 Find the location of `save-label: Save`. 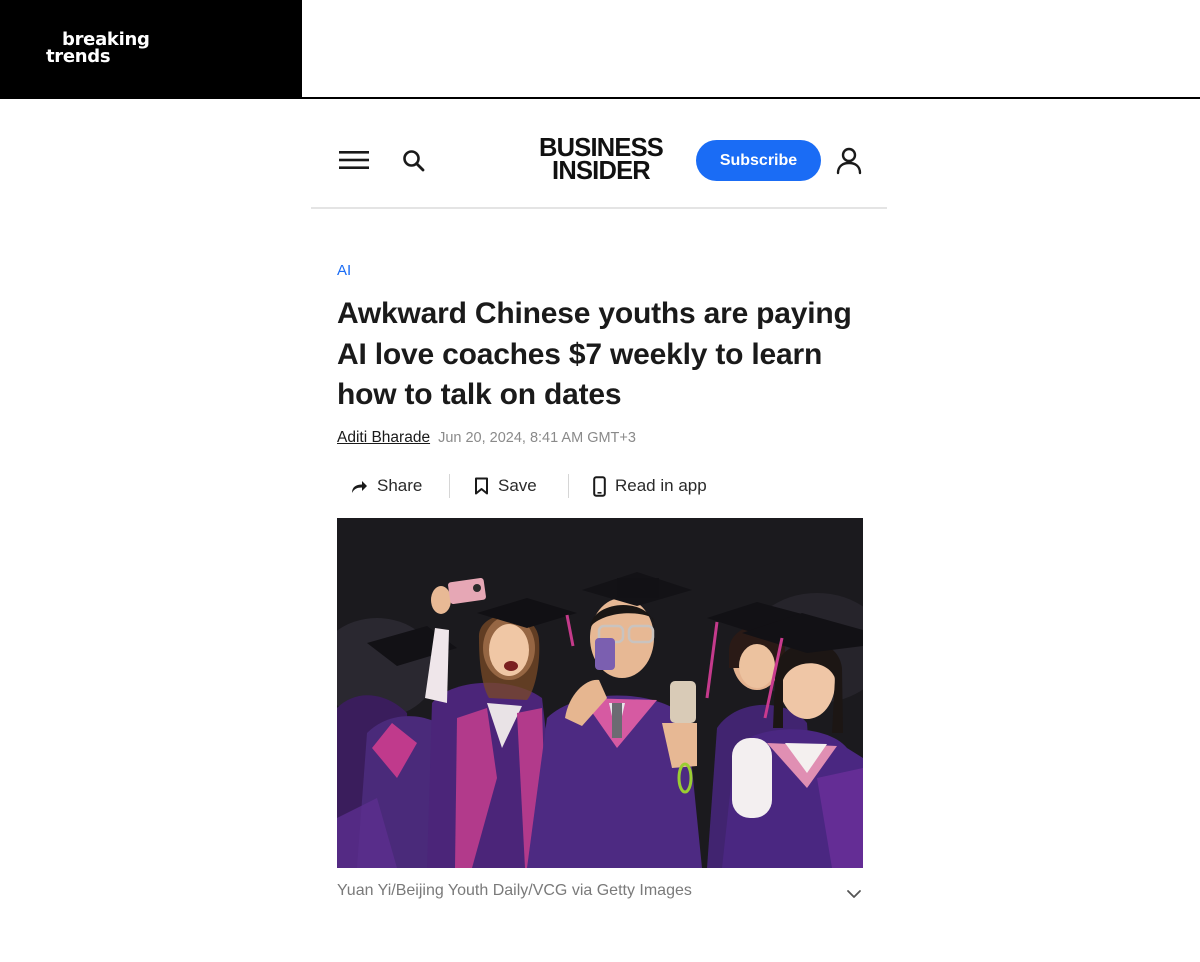

save-label: Save is located at coordinates (517, 485).